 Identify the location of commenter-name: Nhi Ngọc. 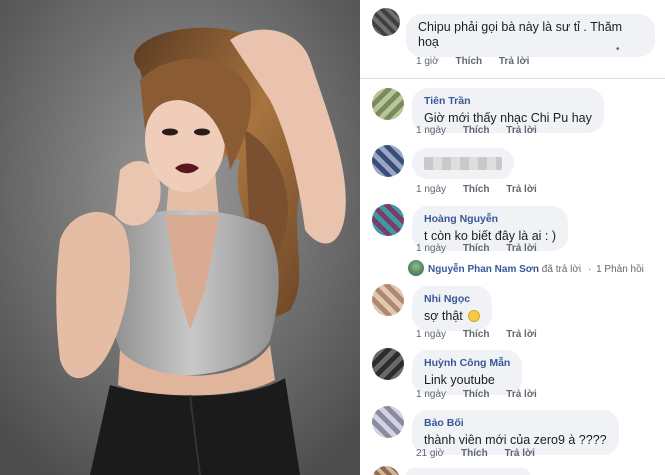
(452, 299).